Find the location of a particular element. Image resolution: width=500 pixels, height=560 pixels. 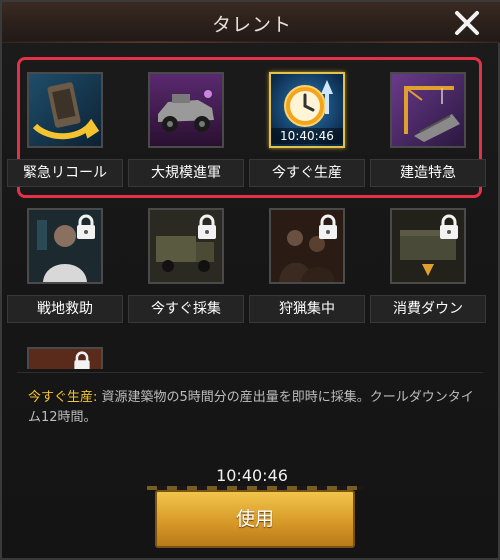

cooldown-timer-overlay: 10:40:46 is located at coordinates (307, 136).